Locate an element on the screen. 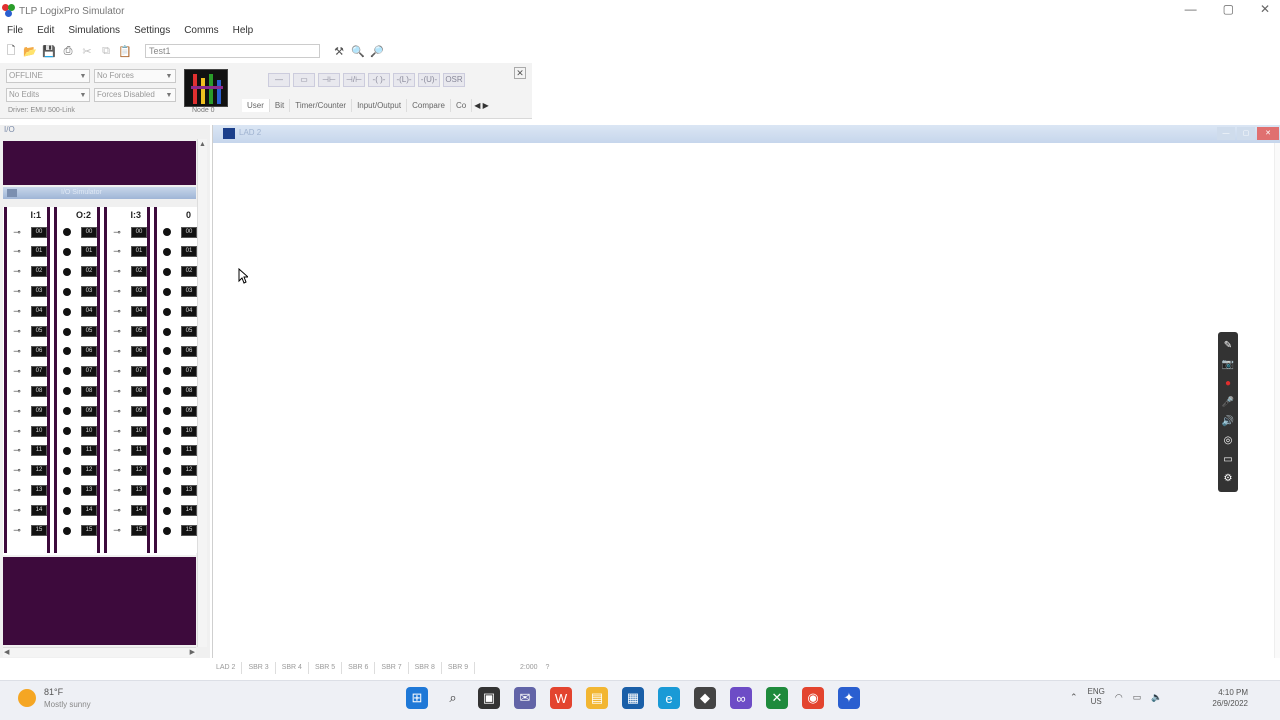 The width and height of the screenshot is (1280, 720). battery-icon: ▭ is located at coordinates (1137, 697).